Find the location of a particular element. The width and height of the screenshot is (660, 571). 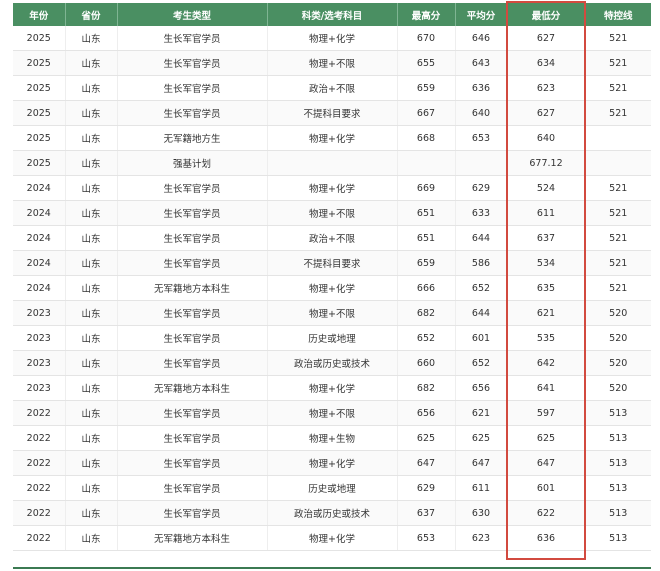

table-row: 2024 山东 生长军官学员 物理+化学 669 629 524 521 is located at coordinates (332, 188).